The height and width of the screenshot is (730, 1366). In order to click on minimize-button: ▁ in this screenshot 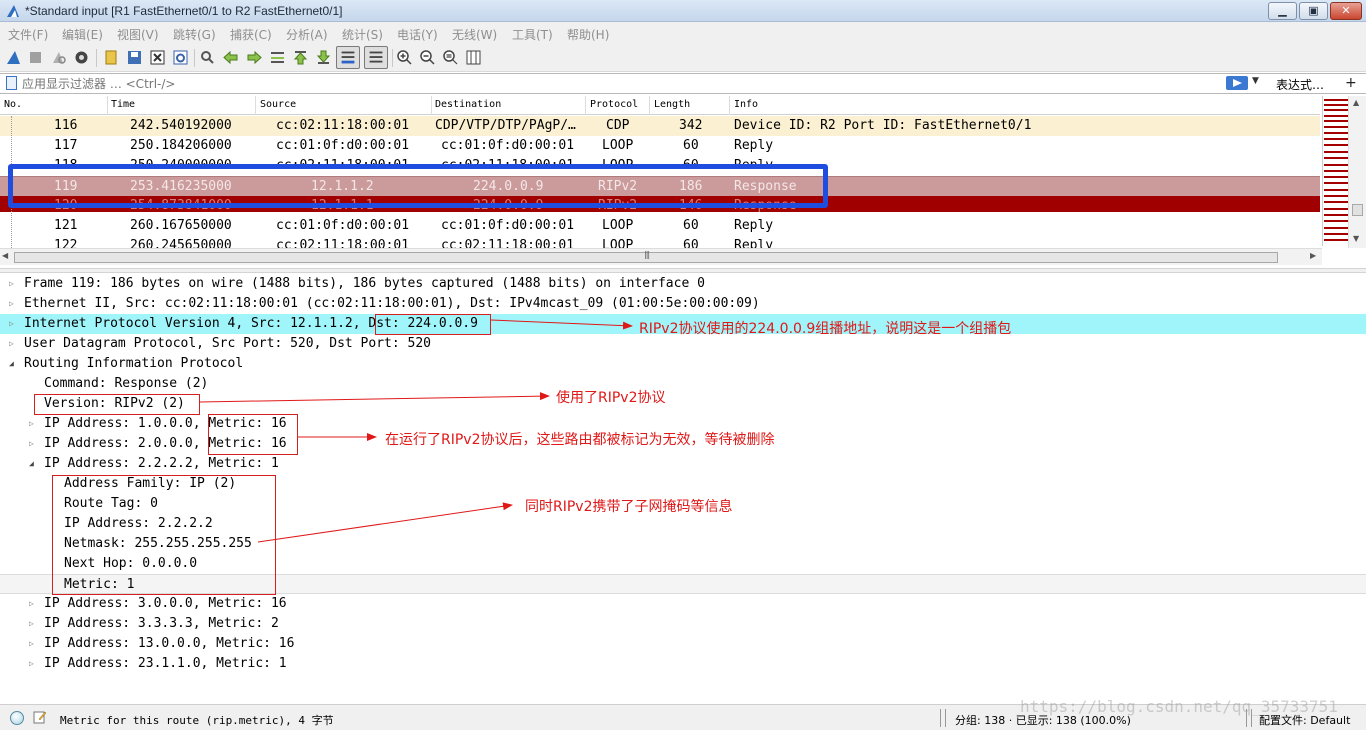, I will do `click(1282, 11)`.